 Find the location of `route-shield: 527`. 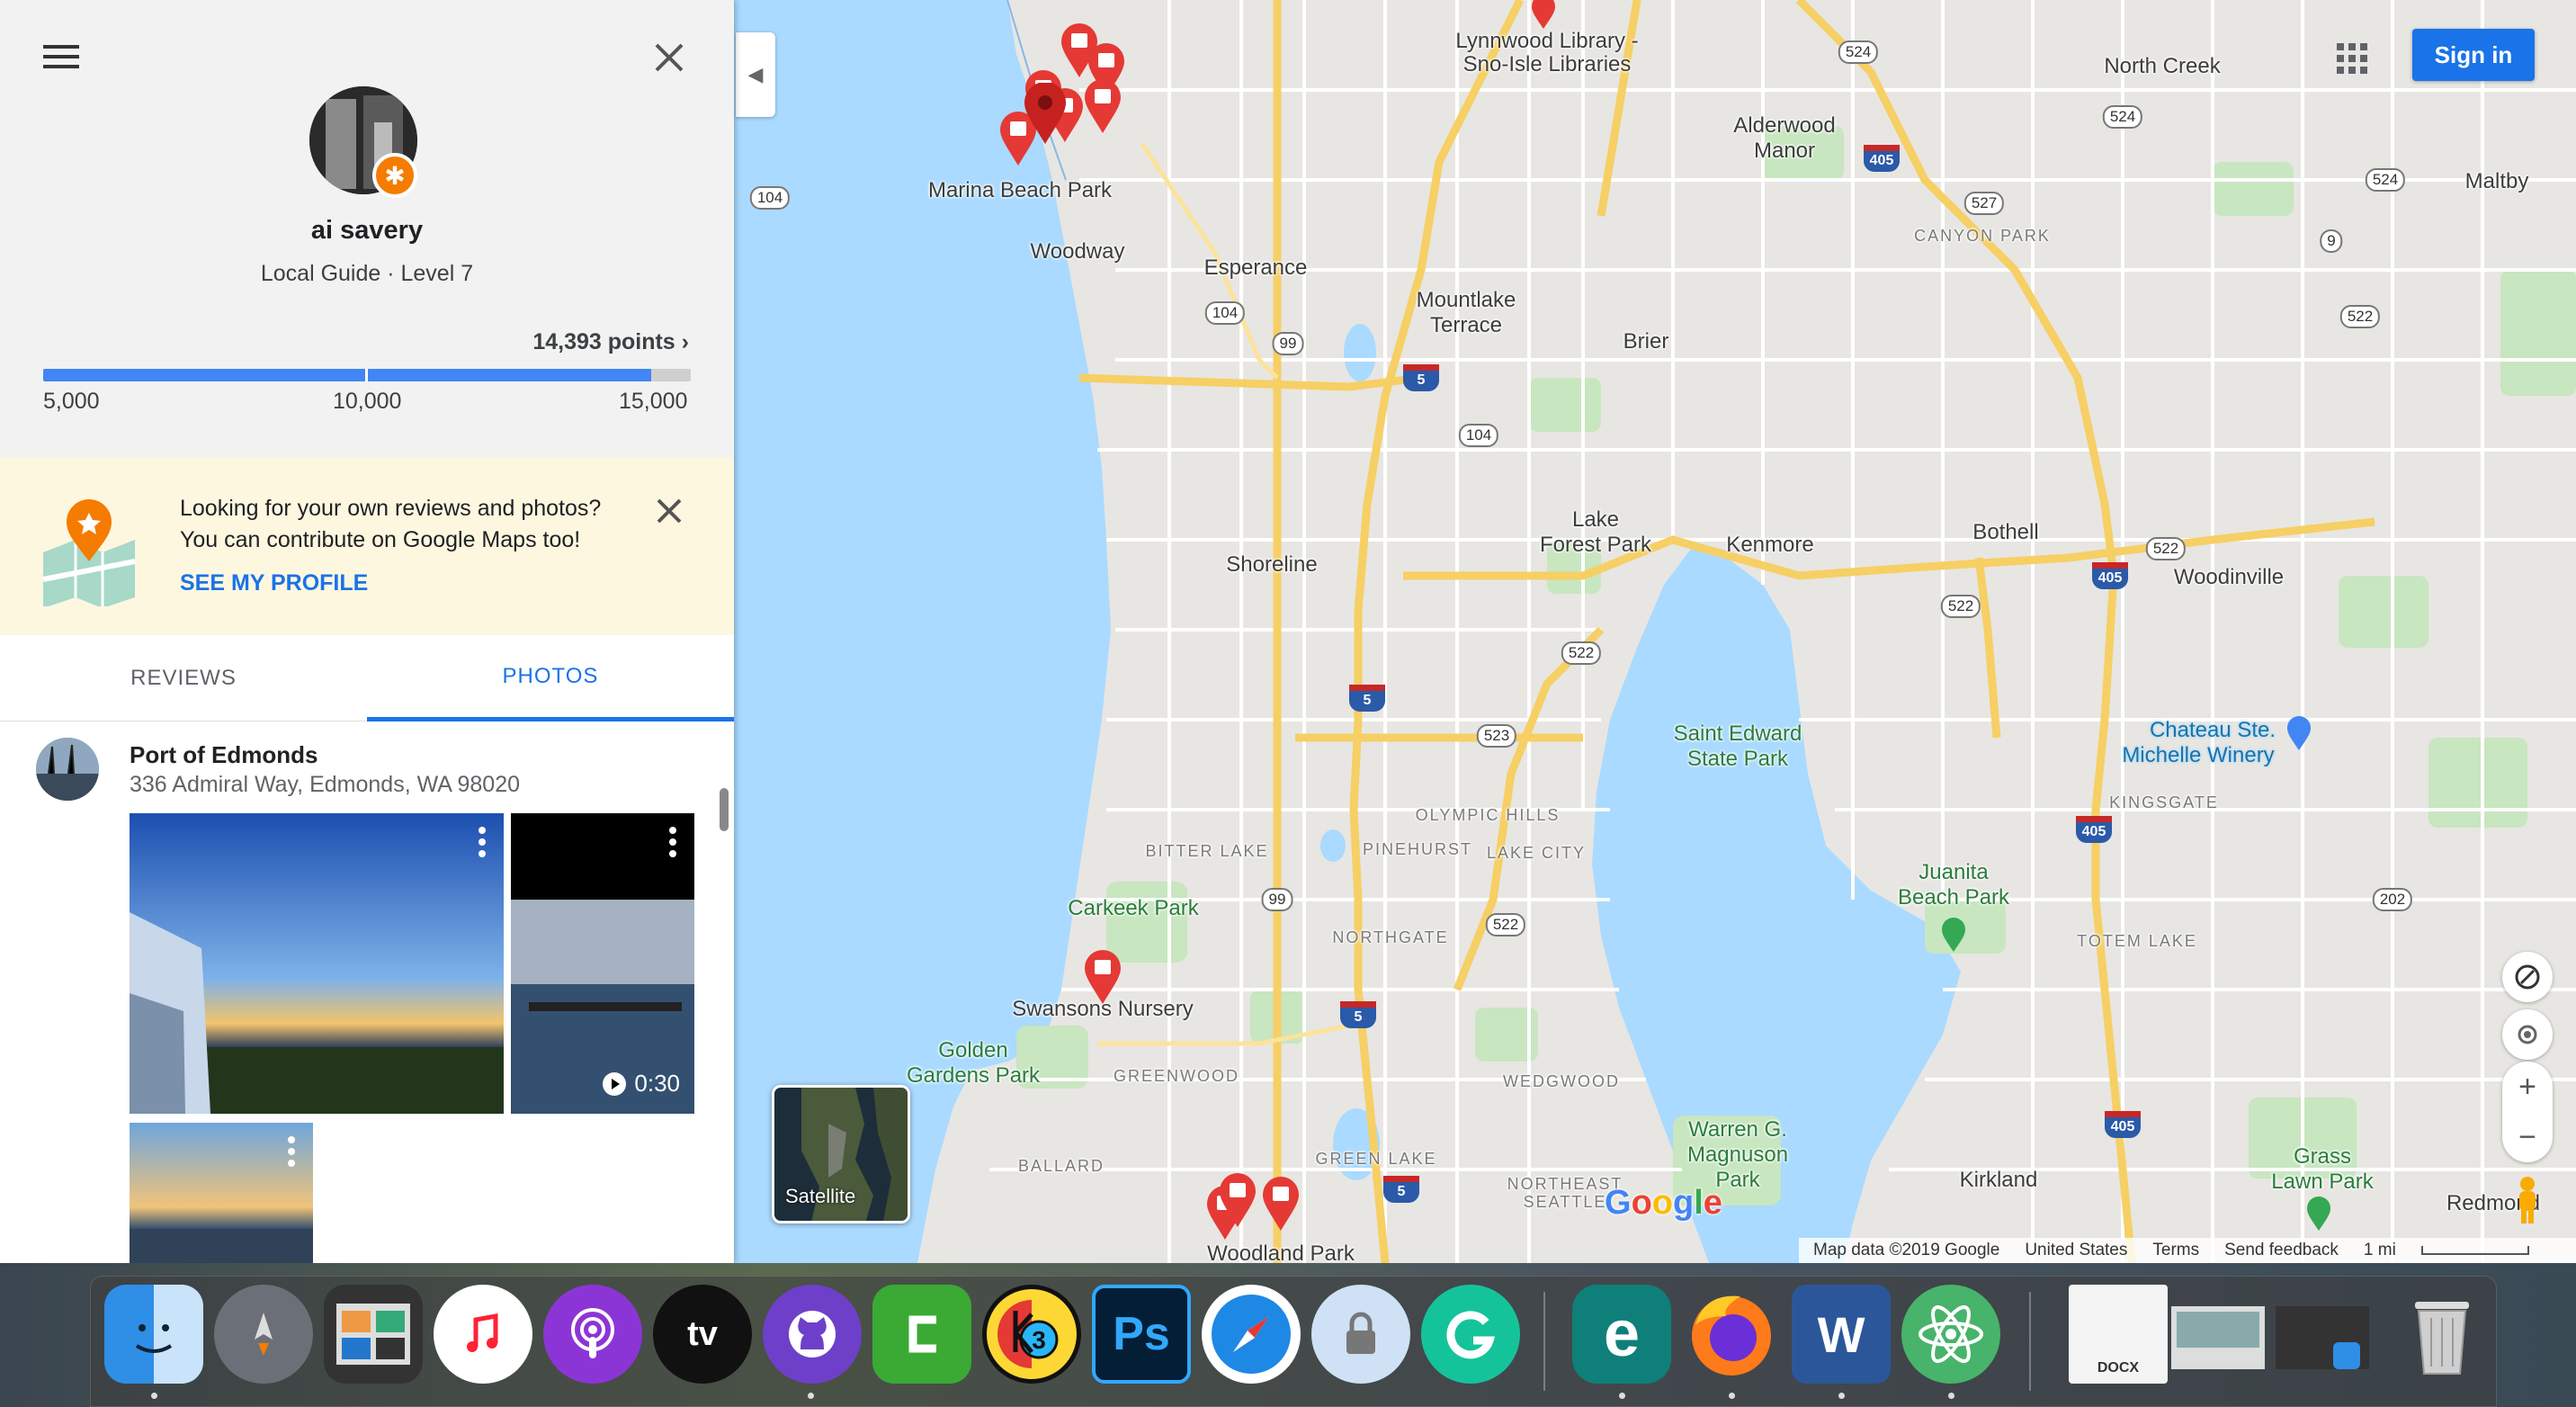

route-shield: 527 is located at coordinates (1984, 203).